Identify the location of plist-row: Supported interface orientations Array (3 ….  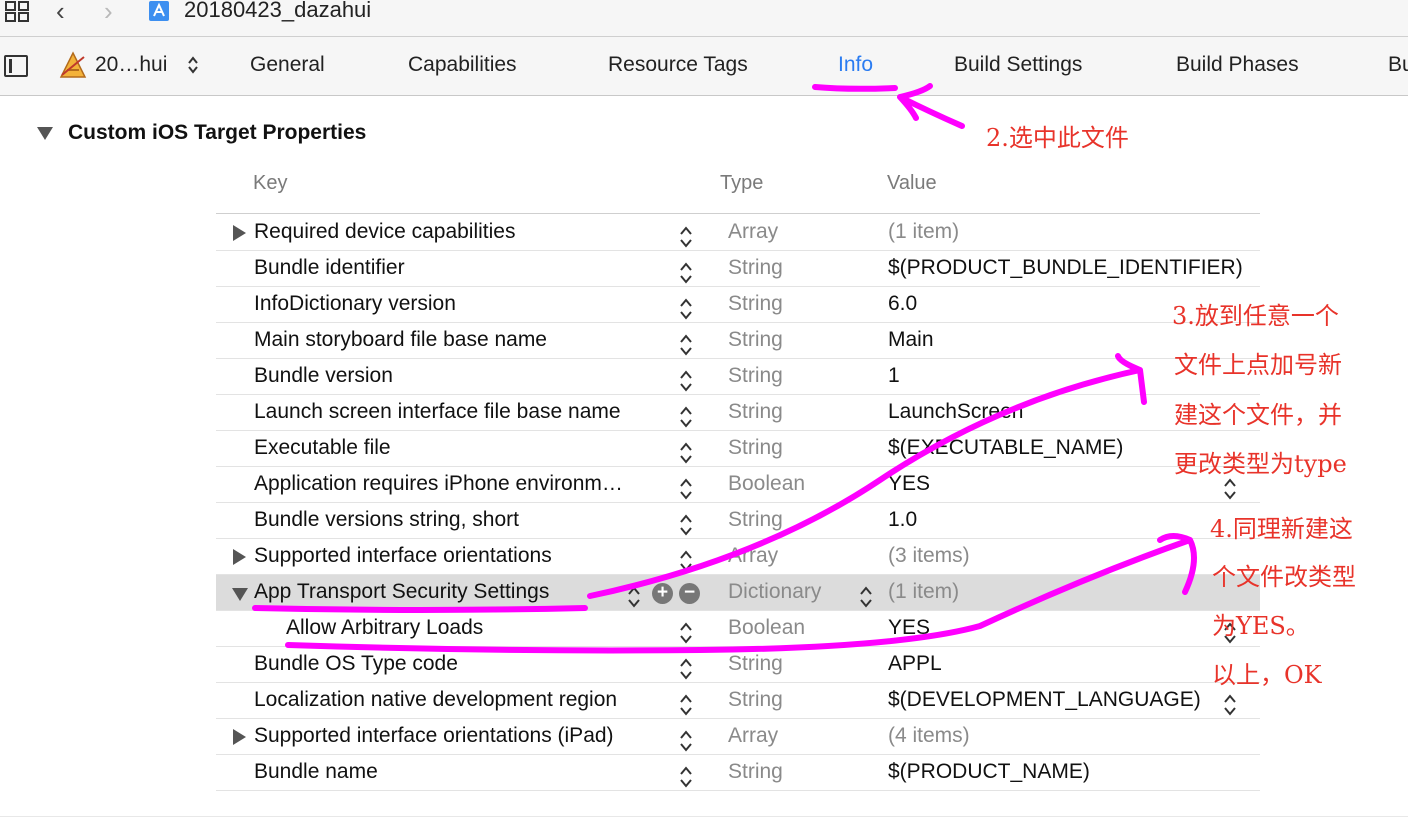
(738, 557).